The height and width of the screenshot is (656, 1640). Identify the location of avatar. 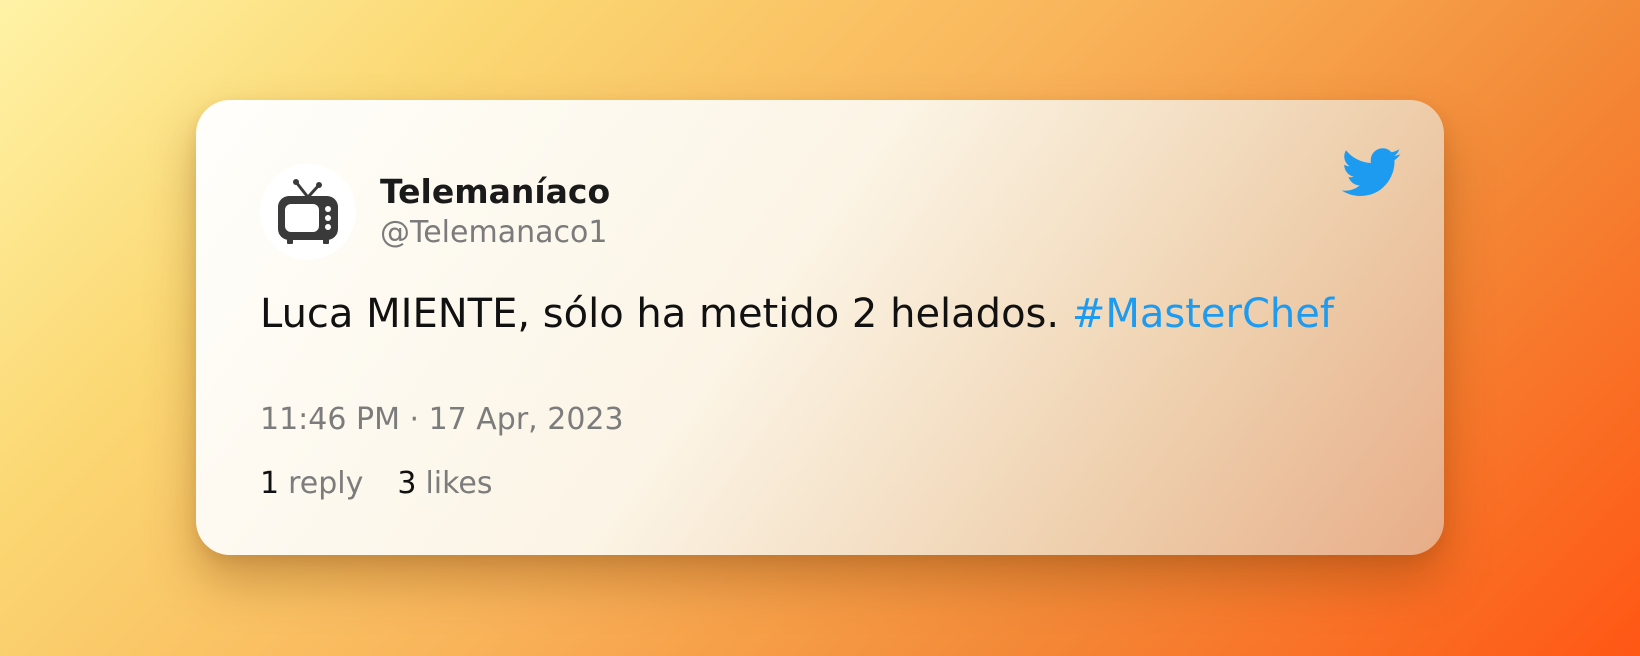
(308, 212).